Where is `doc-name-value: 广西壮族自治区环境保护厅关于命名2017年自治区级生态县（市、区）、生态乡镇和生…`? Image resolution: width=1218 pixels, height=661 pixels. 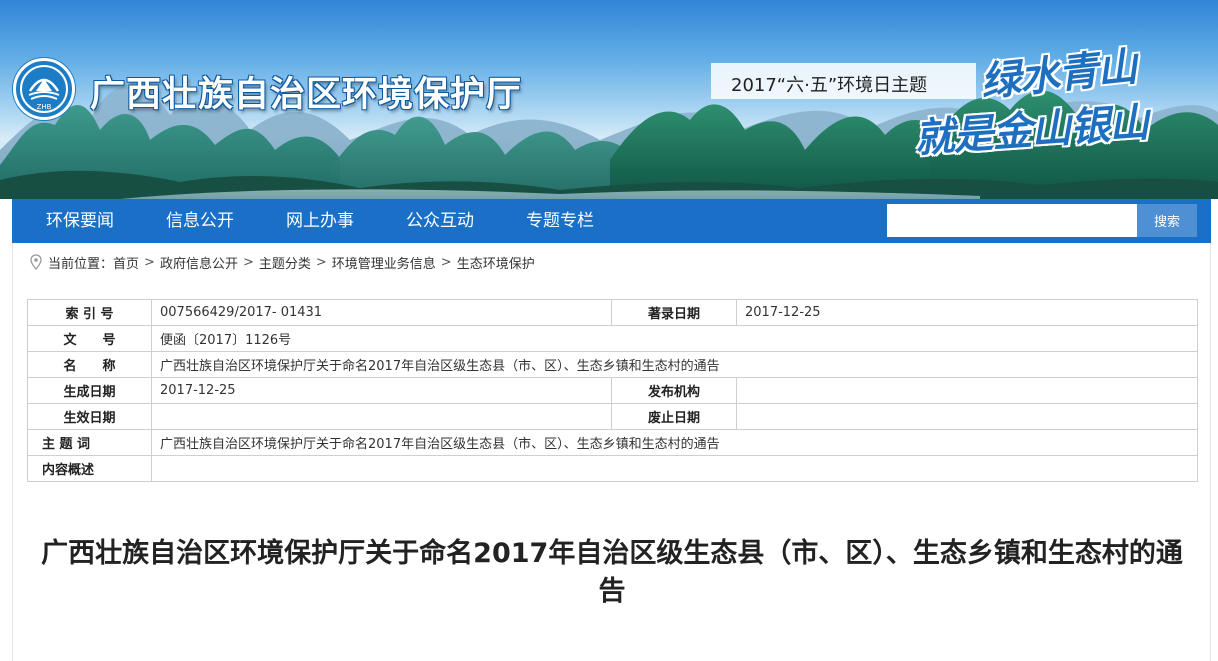 doc-name-value: 广西壮族自治区环境保护厅关于命名2017年自治区级生态县（市、区）、生态乡镇和生… is located at coordinates (674, 364).